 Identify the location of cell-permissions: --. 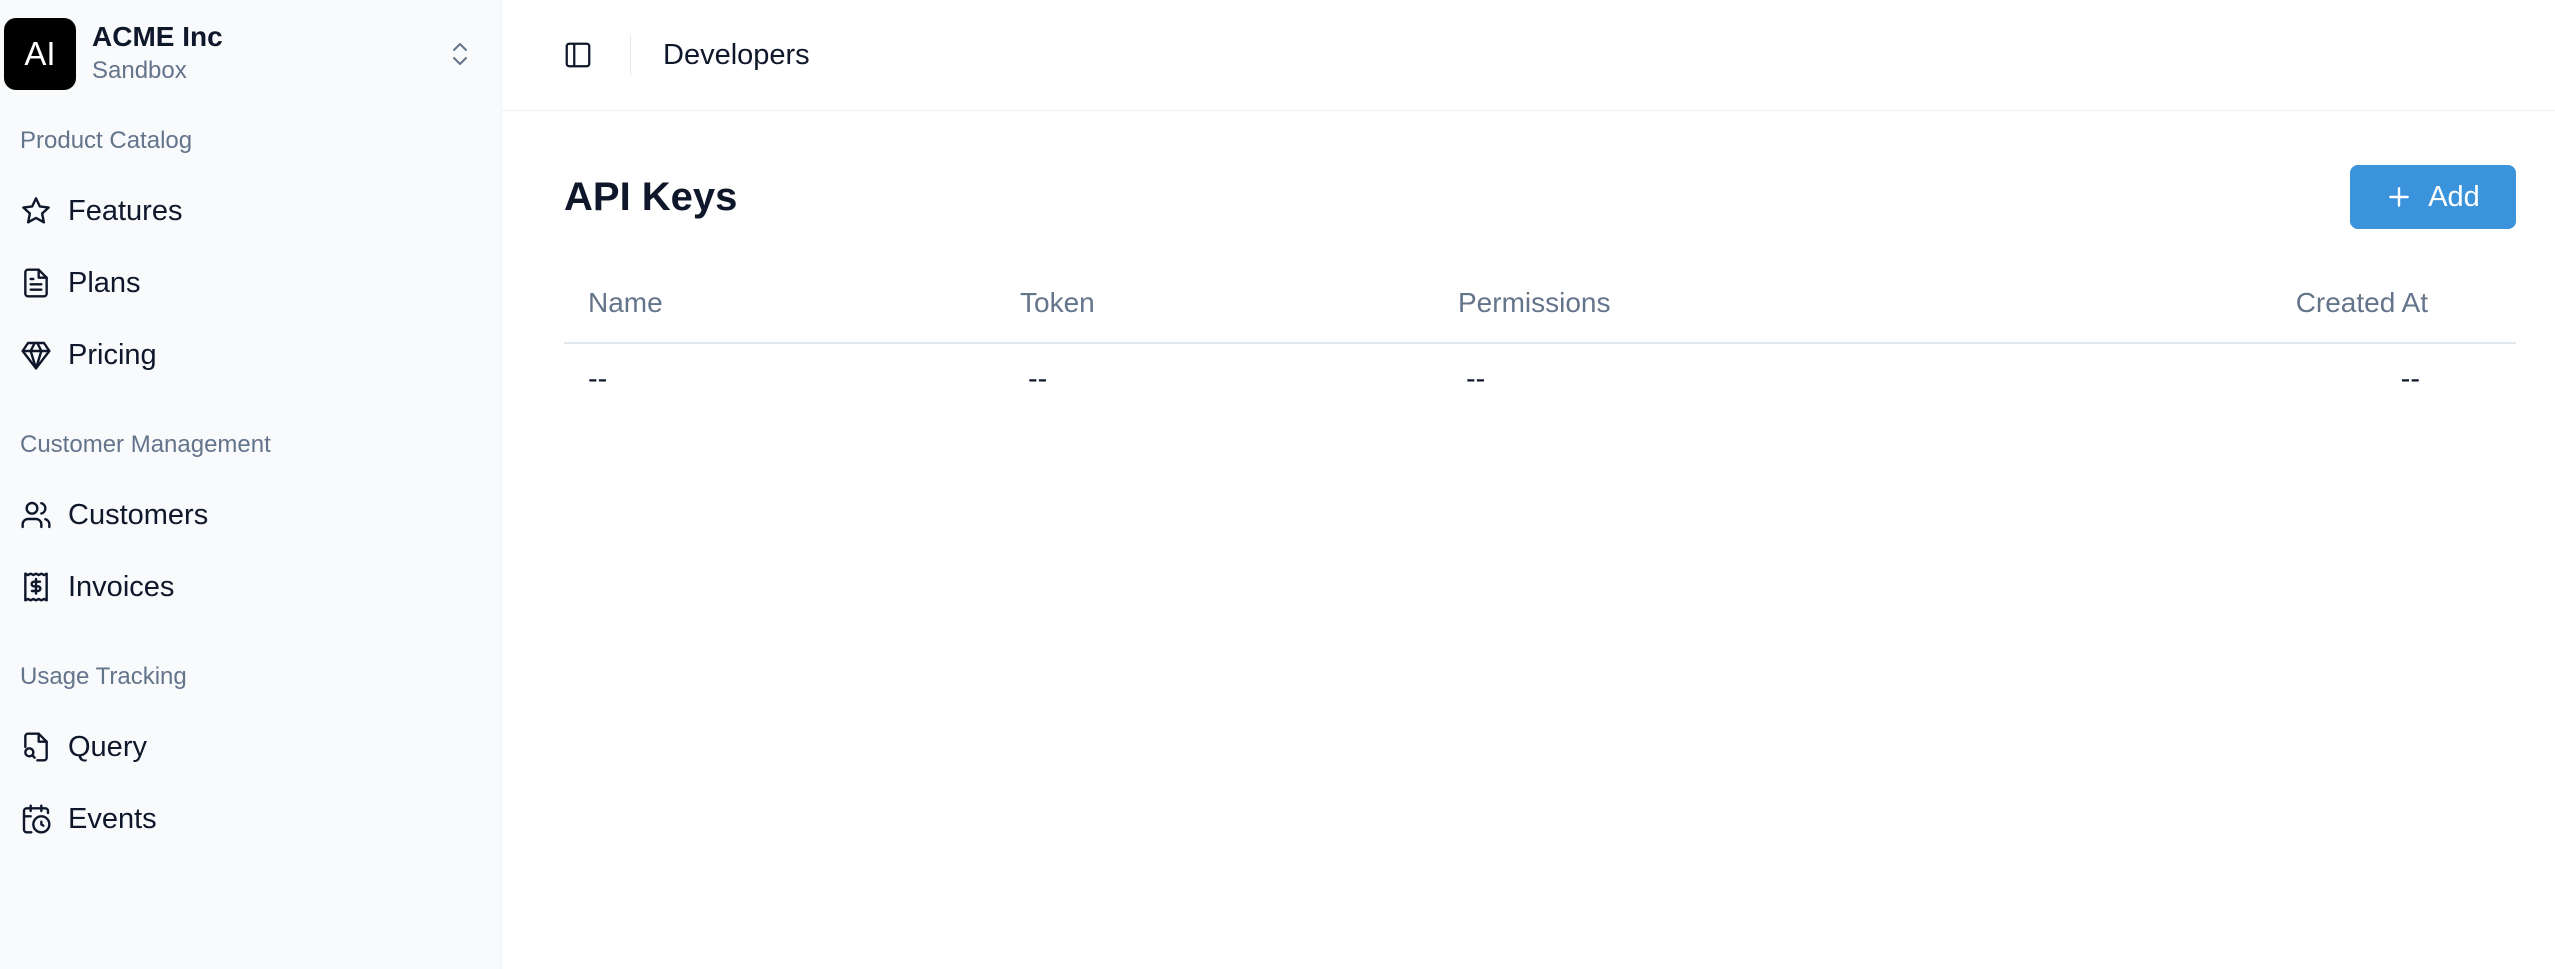
(1476, 379).